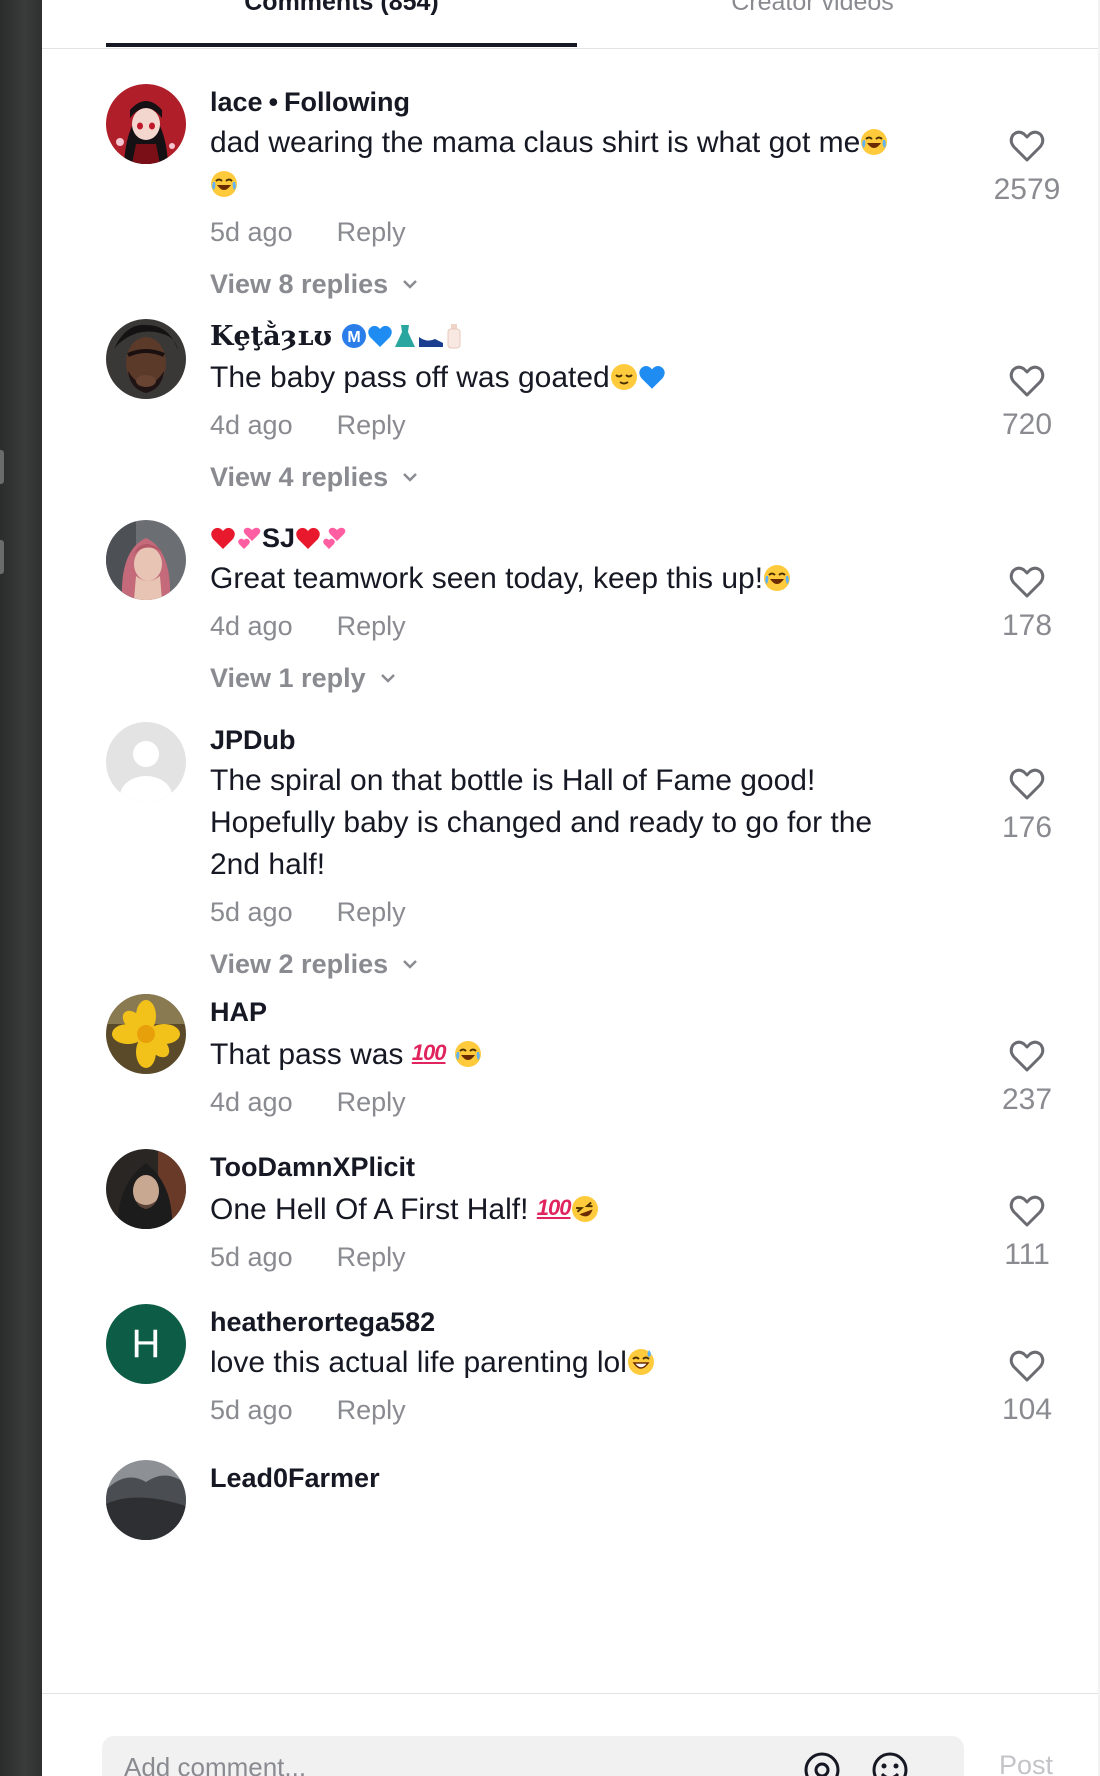 The image size is (1100, 1776). I want to click on following-label: Following, so click(347, 102).